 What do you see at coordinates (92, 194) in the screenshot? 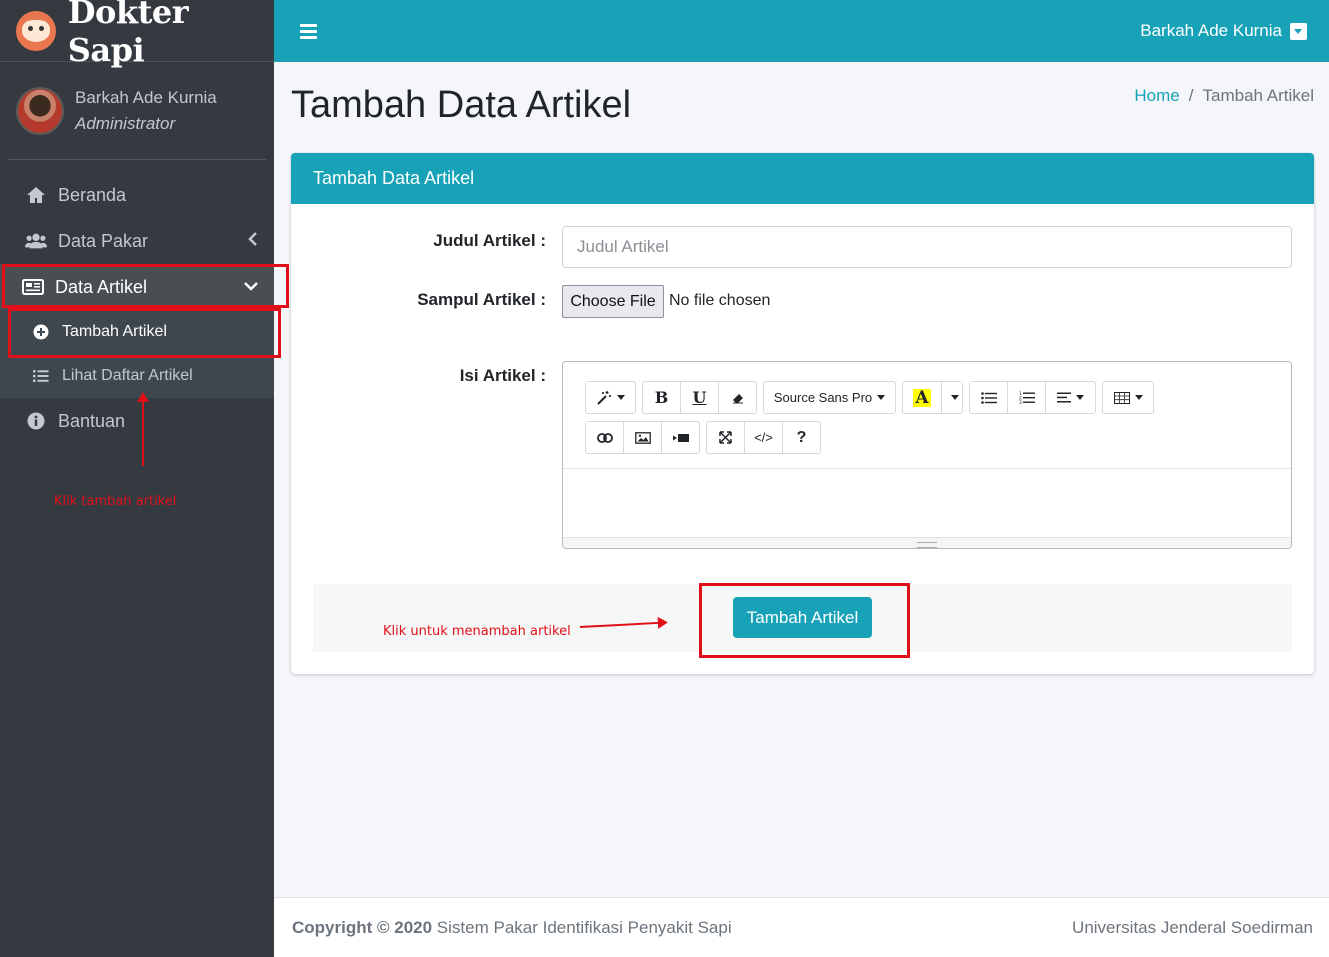
I see `sidebar-item-label: Beranda` at bounding box center [92, 194].